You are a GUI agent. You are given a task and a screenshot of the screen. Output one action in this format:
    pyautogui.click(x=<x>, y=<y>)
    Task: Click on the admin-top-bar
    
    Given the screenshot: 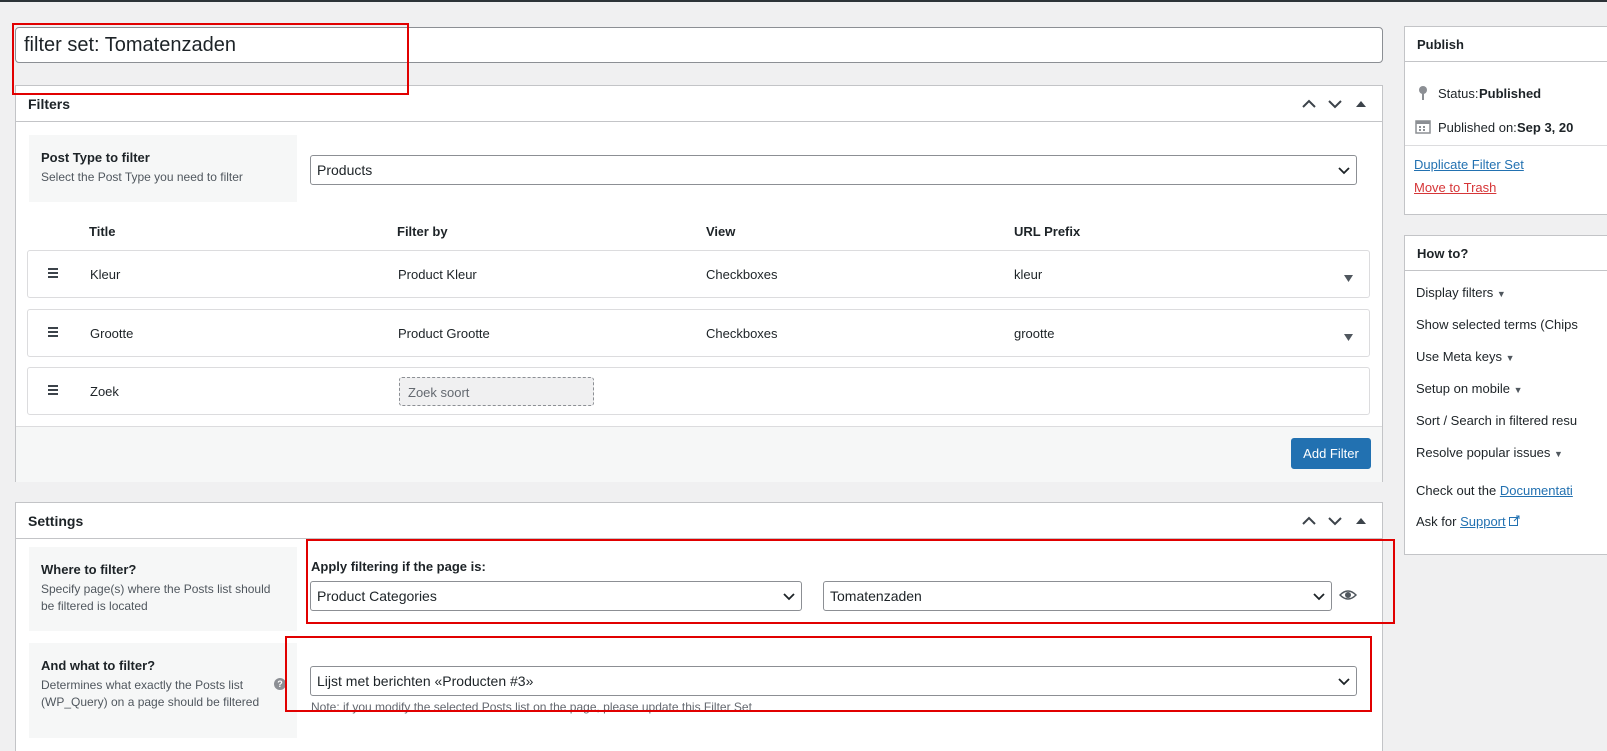 What is the action you would take?
    pyautogui.click(x=803, y=1)
    